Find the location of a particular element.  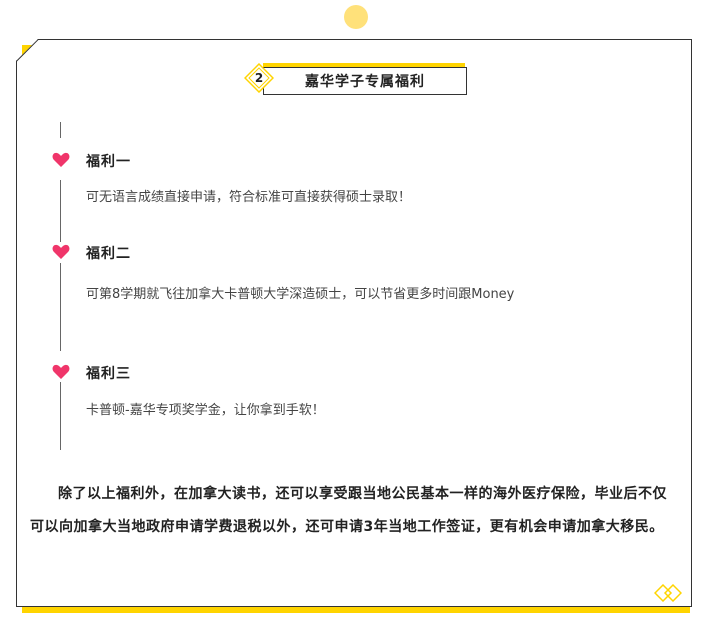

benefit-desc: 可无语言成绩直接申请，符合标准可直接获得硕士录取！ is located at coordinates (249, 197).